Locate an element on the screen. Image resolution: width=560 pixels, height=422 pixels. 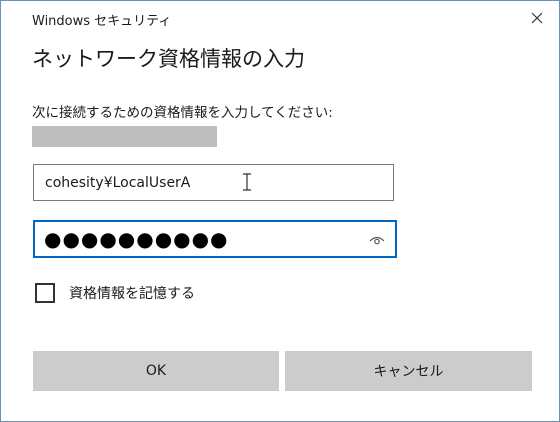
username-value: cohesity¥LocalUserA is located at coordinates (118, 183).